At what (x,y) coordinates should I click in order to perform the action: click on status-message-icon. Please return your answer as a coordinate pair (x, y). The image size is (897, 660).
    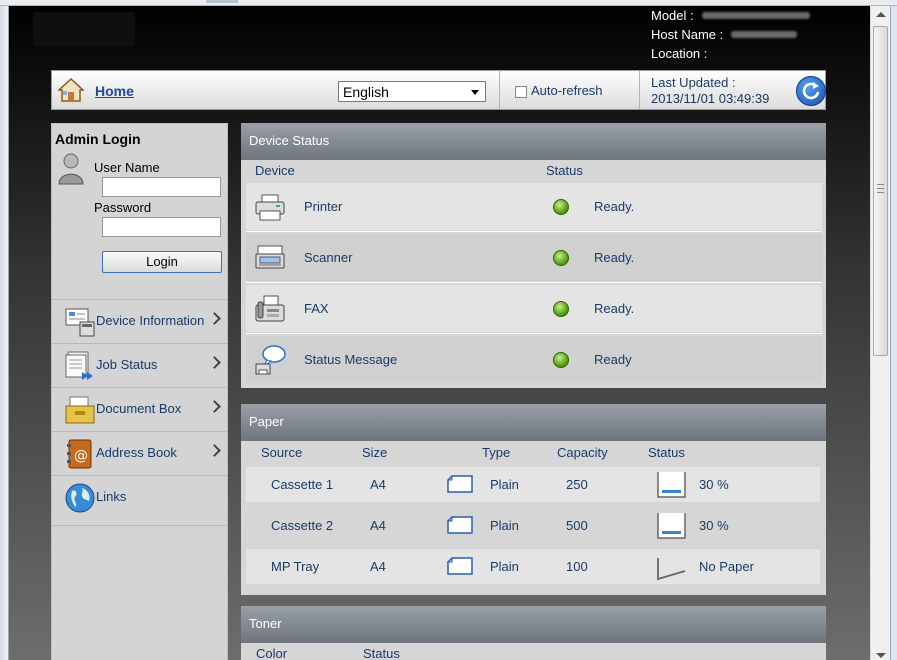
    Looking at the image, I should click on (270, 360).